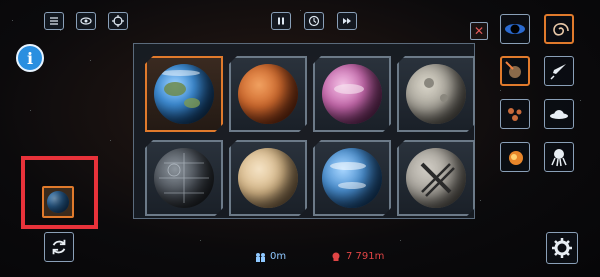 This screenshot has width=600, height=277. Describe the element at coordinates (336, 256) in the screenshot. I see `skull-icon` at that location.